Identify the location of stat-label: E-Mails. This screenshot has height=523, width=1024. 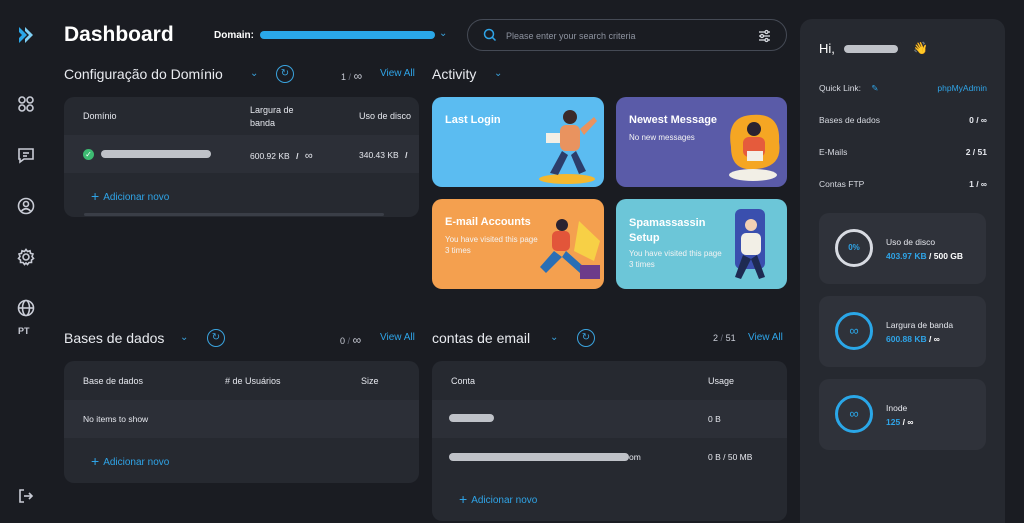
(833, 152).